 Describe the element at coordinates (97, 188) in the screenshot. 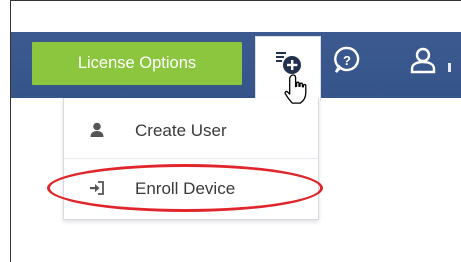

I see `sign-in-arrow-icon` at that location.